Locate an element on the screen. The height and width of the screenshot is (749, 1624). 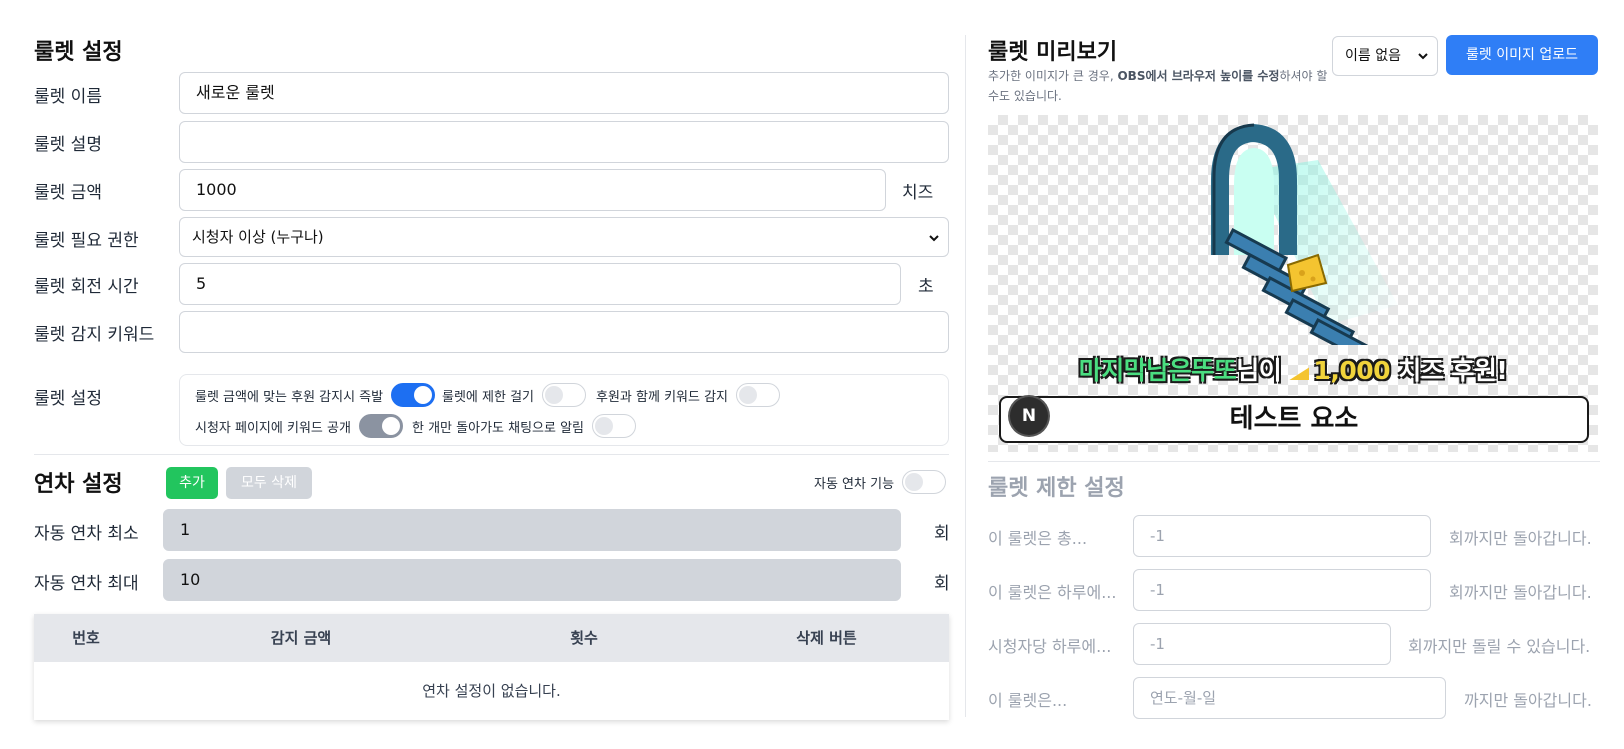
donation-tail: 치즈 후원! is located at coordinates (1449, 370).